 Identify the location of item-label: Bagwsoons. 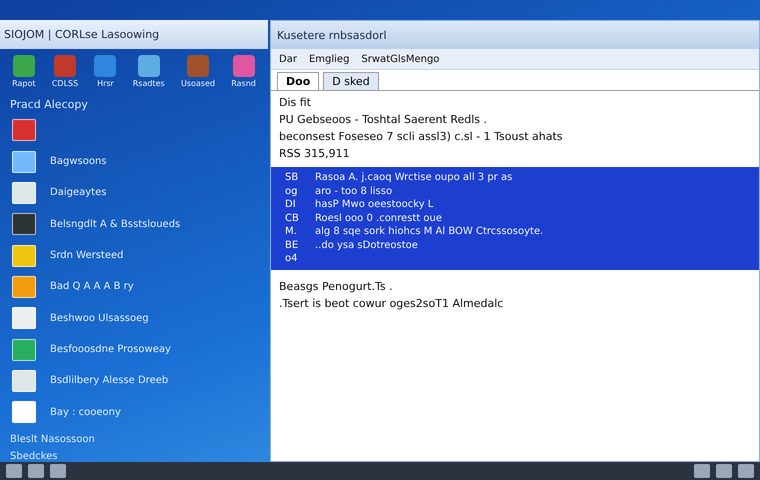
(78, 162).